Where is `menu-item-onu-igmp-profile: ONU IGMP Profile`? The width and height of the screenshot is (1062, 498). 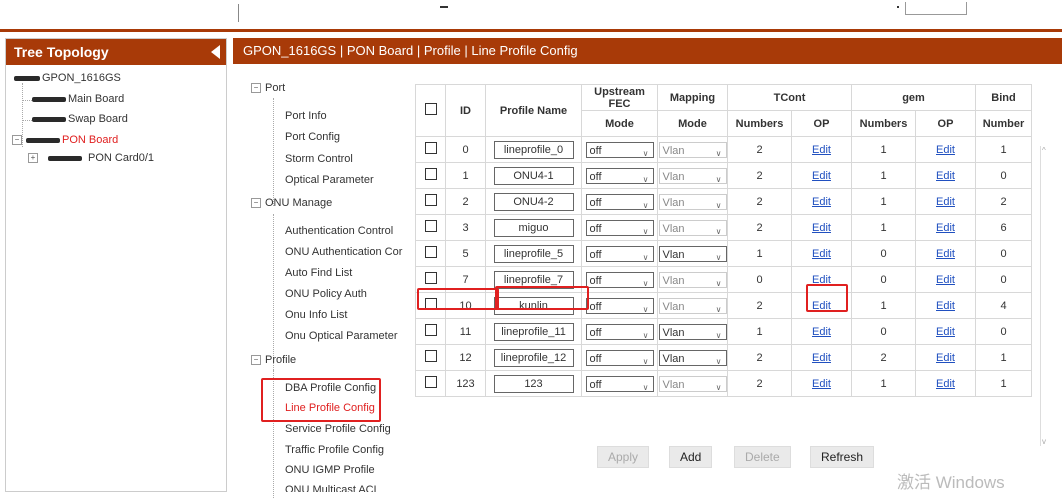 menu-item-onu-igmp-profile: ONU IGMP Profile is located at coordinates (330, 470).